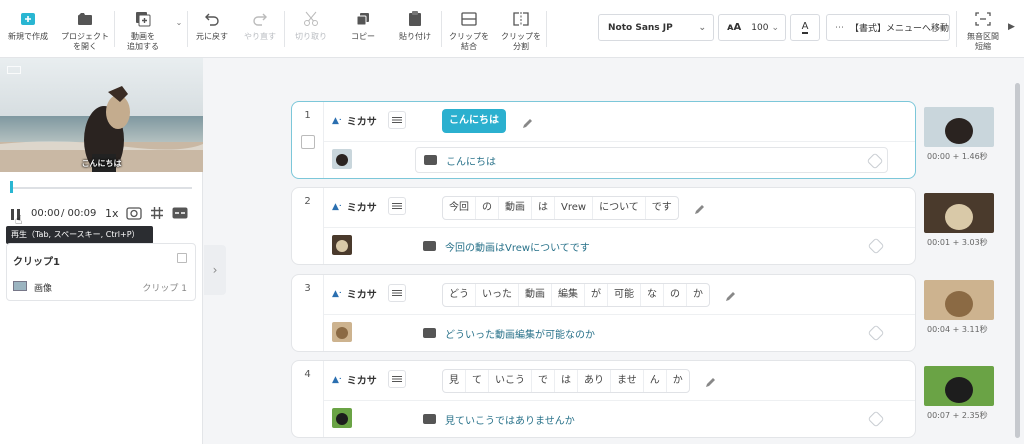  What do you see at coordinates (655, 381) in the screenshot?
I see `word-chip: ん` at bounding box center [655, 381].